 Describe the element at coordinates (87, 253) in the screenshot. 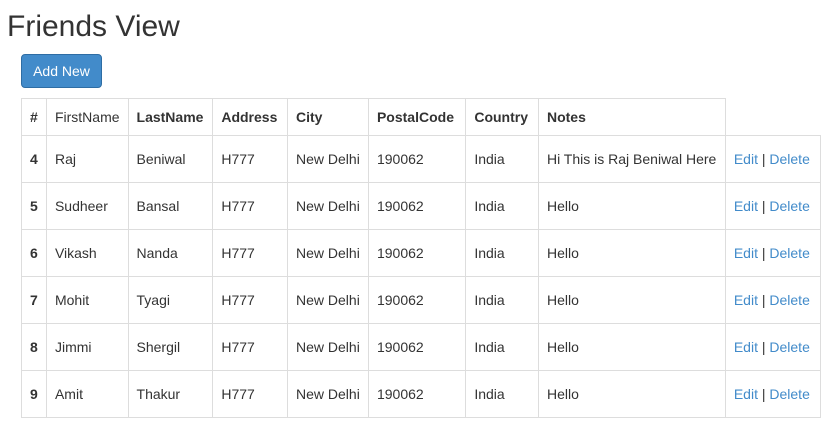

I see `cell-firstname: Vikash` at that location.